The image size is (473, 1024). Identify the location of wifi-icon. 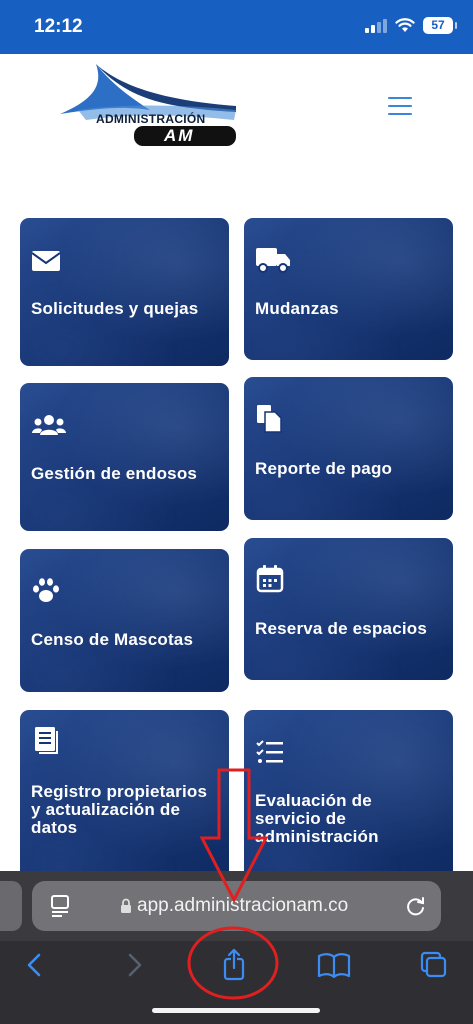
(405, 25).